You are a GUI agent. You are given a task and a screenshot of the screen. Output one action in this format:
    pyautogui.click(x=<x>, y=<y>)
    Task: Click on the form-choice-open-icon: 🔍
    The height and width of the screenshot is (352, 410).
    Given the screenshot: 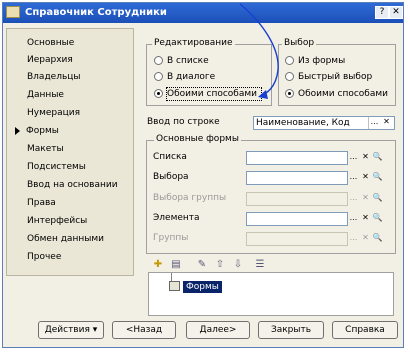 What is the action you would take?
    pyautogui.click(x=377, y=178)
    